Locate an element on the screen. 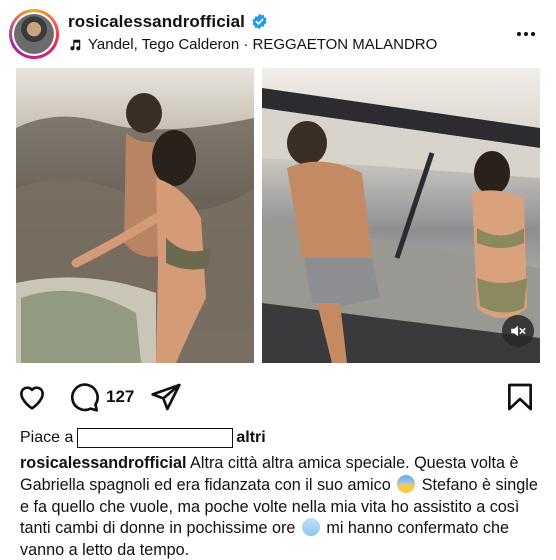  likes-prefix: Piace a is located at coordinates (47, 437).